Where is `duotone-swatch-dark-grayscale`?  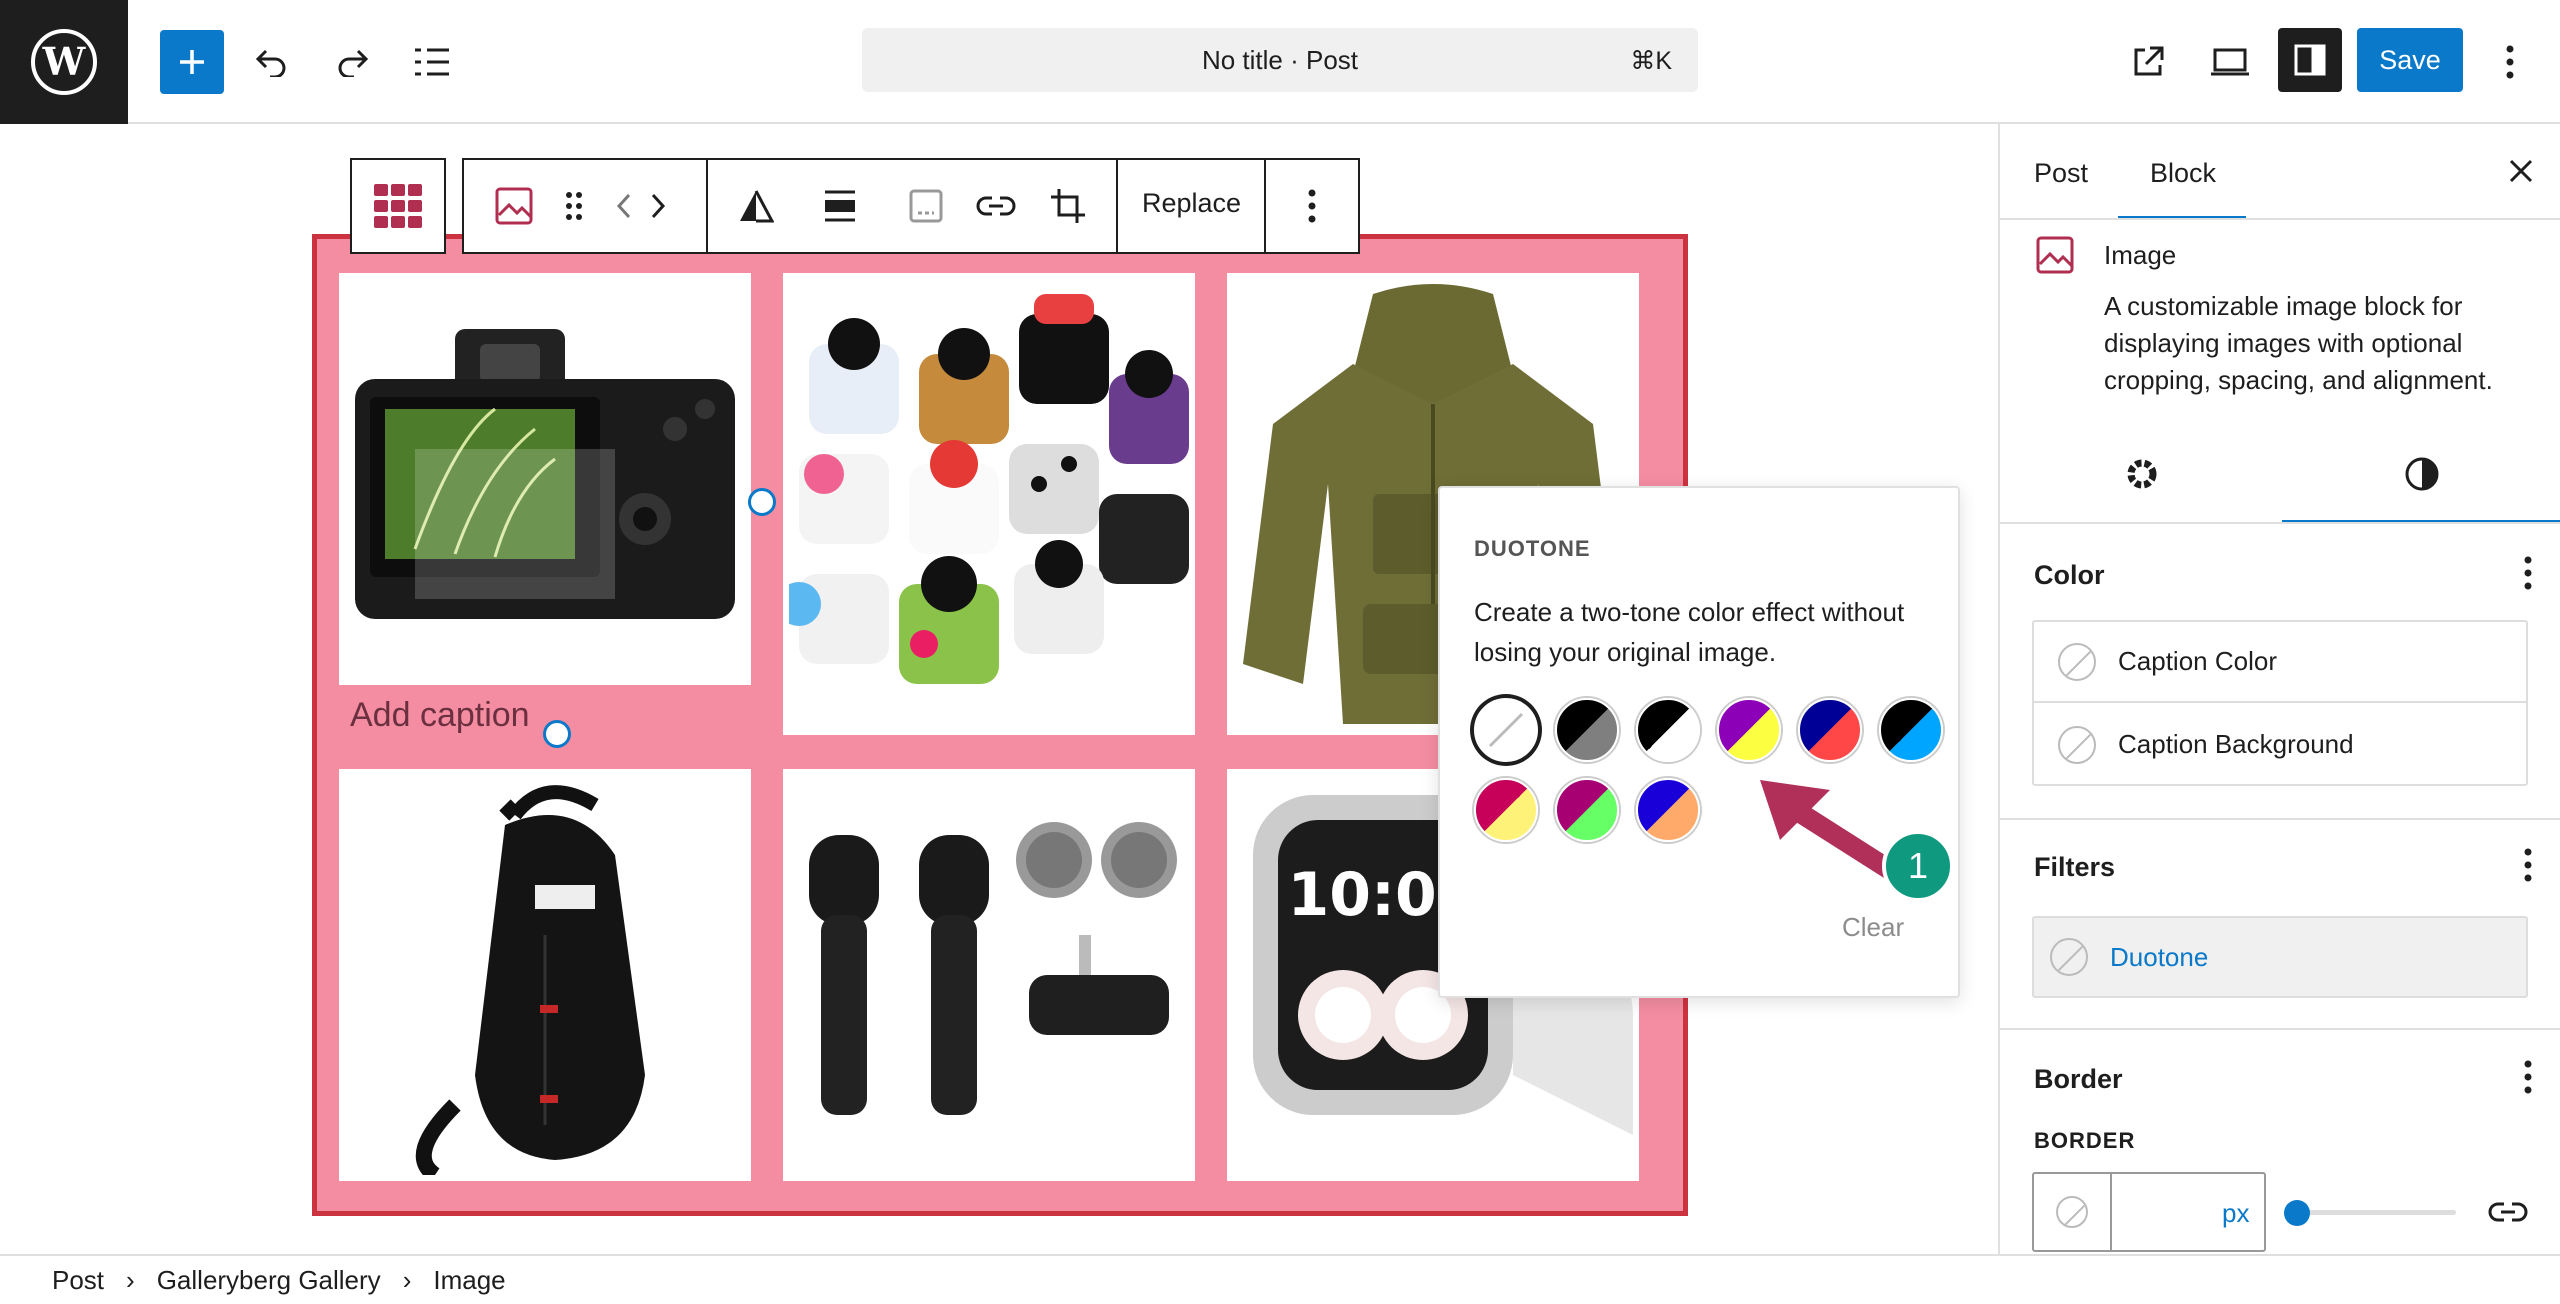 duotone-swatch-dark-grayscale is located at coordinates (1587, 730).